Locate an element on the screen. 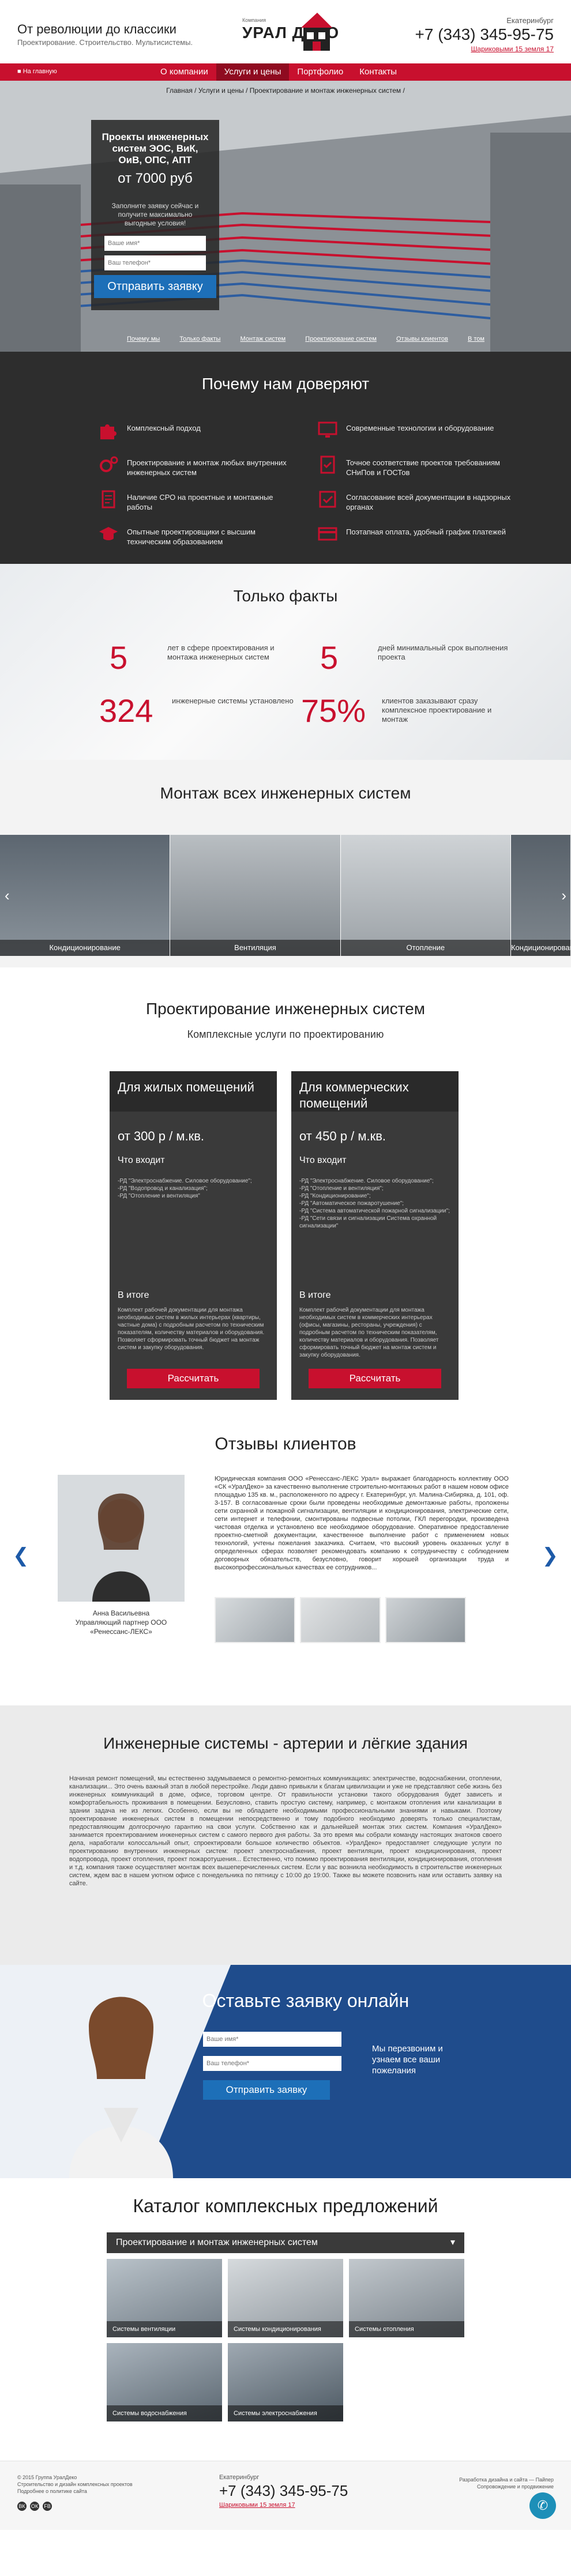  section-tab-reviews: Отзывы клиентов is located at coordinates (422, 339).